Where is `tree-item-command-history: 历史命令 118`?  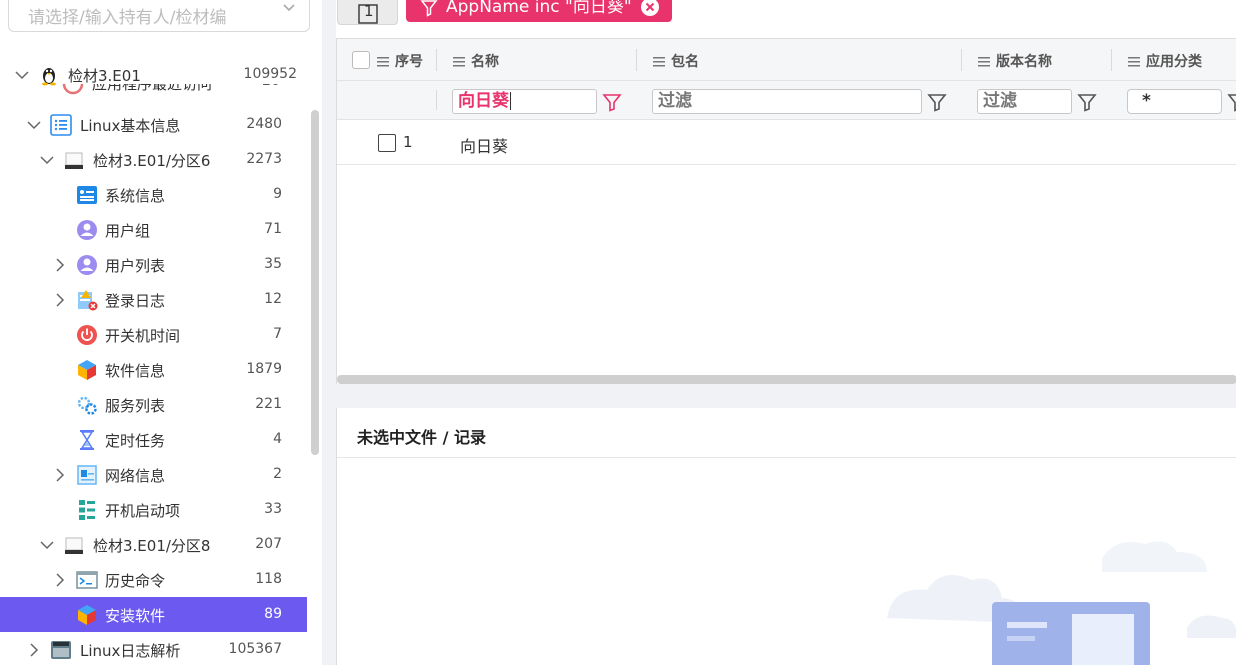 tree-item-command-history: 历史命令 118 is located at coordinates (153, 579).